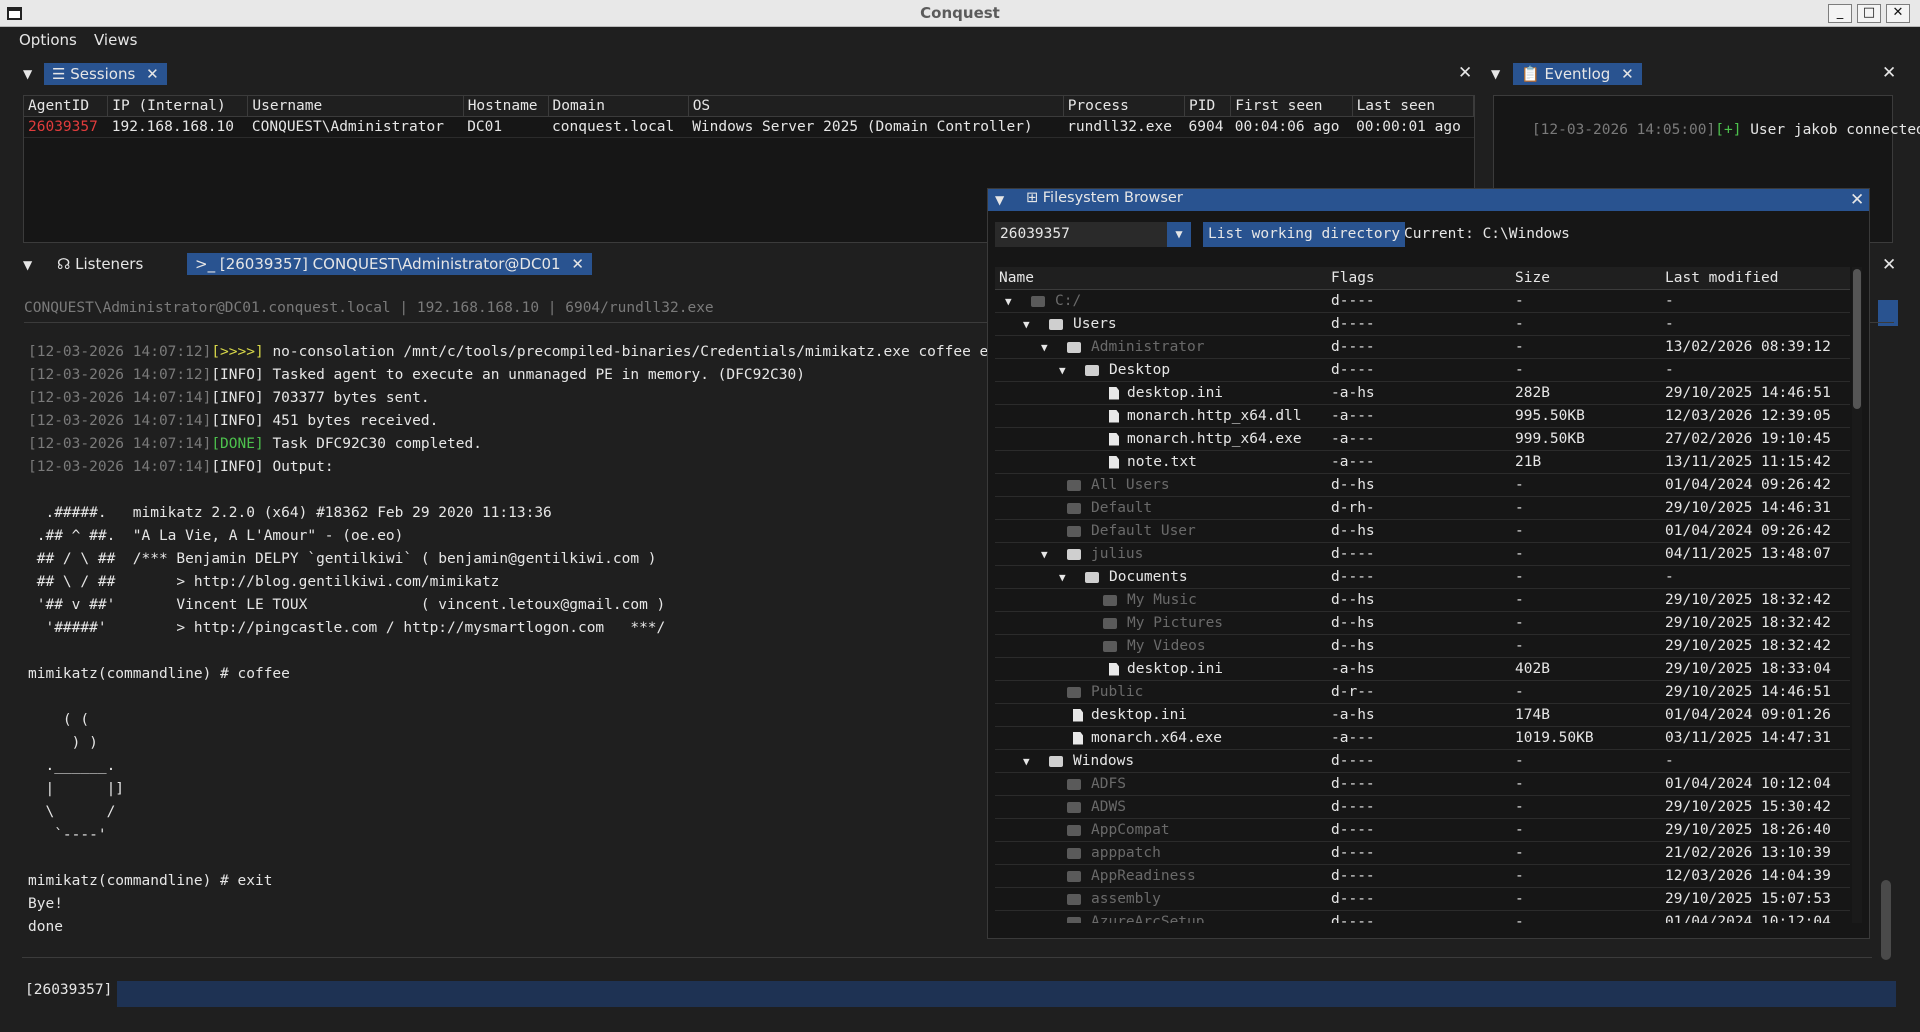 The height and width of the screenshot is (1032, 1920). What do you see at coordinates (1889, 73) in the screenshot?
I see `eventlog-panel-close-icon: ✕` at bounding box center [1889, 73].